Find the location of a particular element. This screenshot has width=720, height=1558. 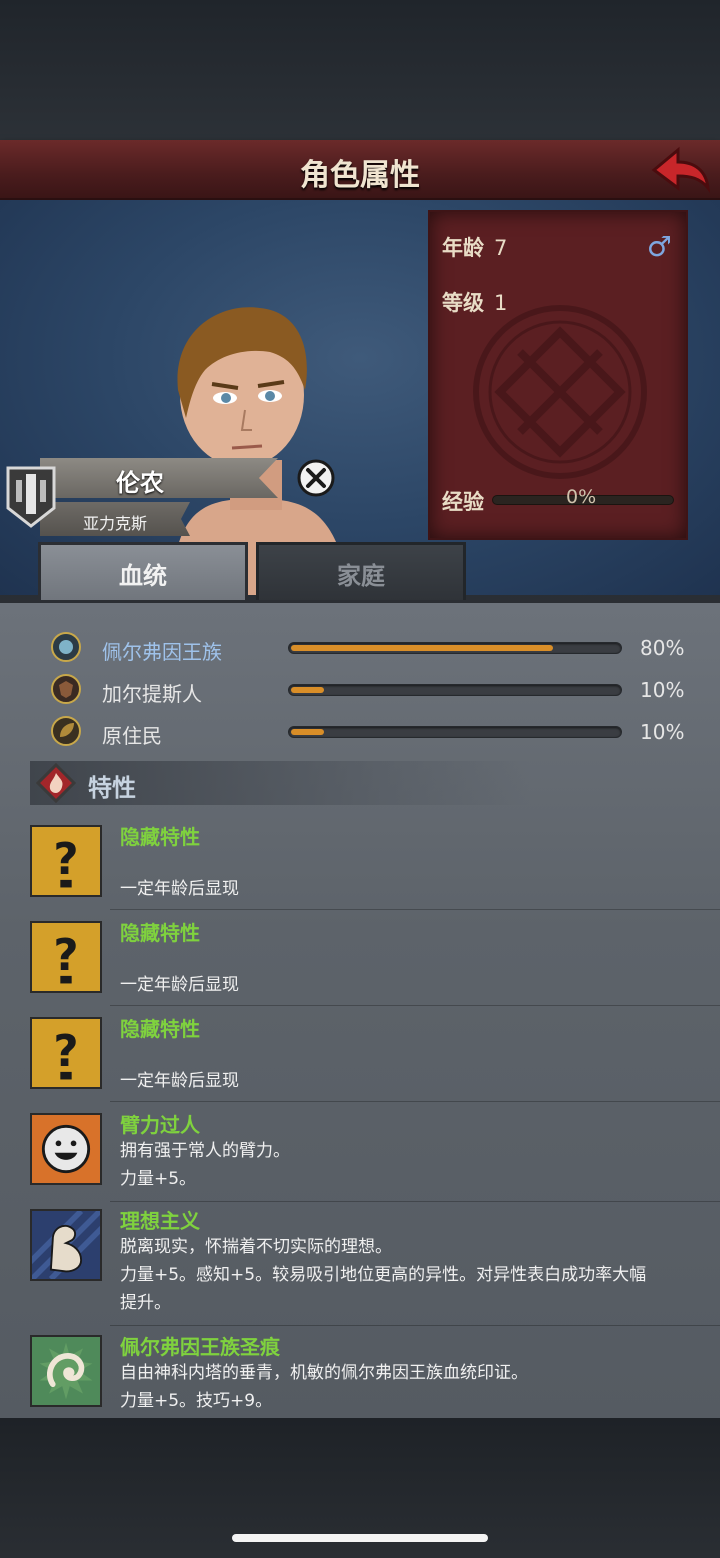

bloodline-row: 加尔提斯人 10% is located at coordinates (360, 691).